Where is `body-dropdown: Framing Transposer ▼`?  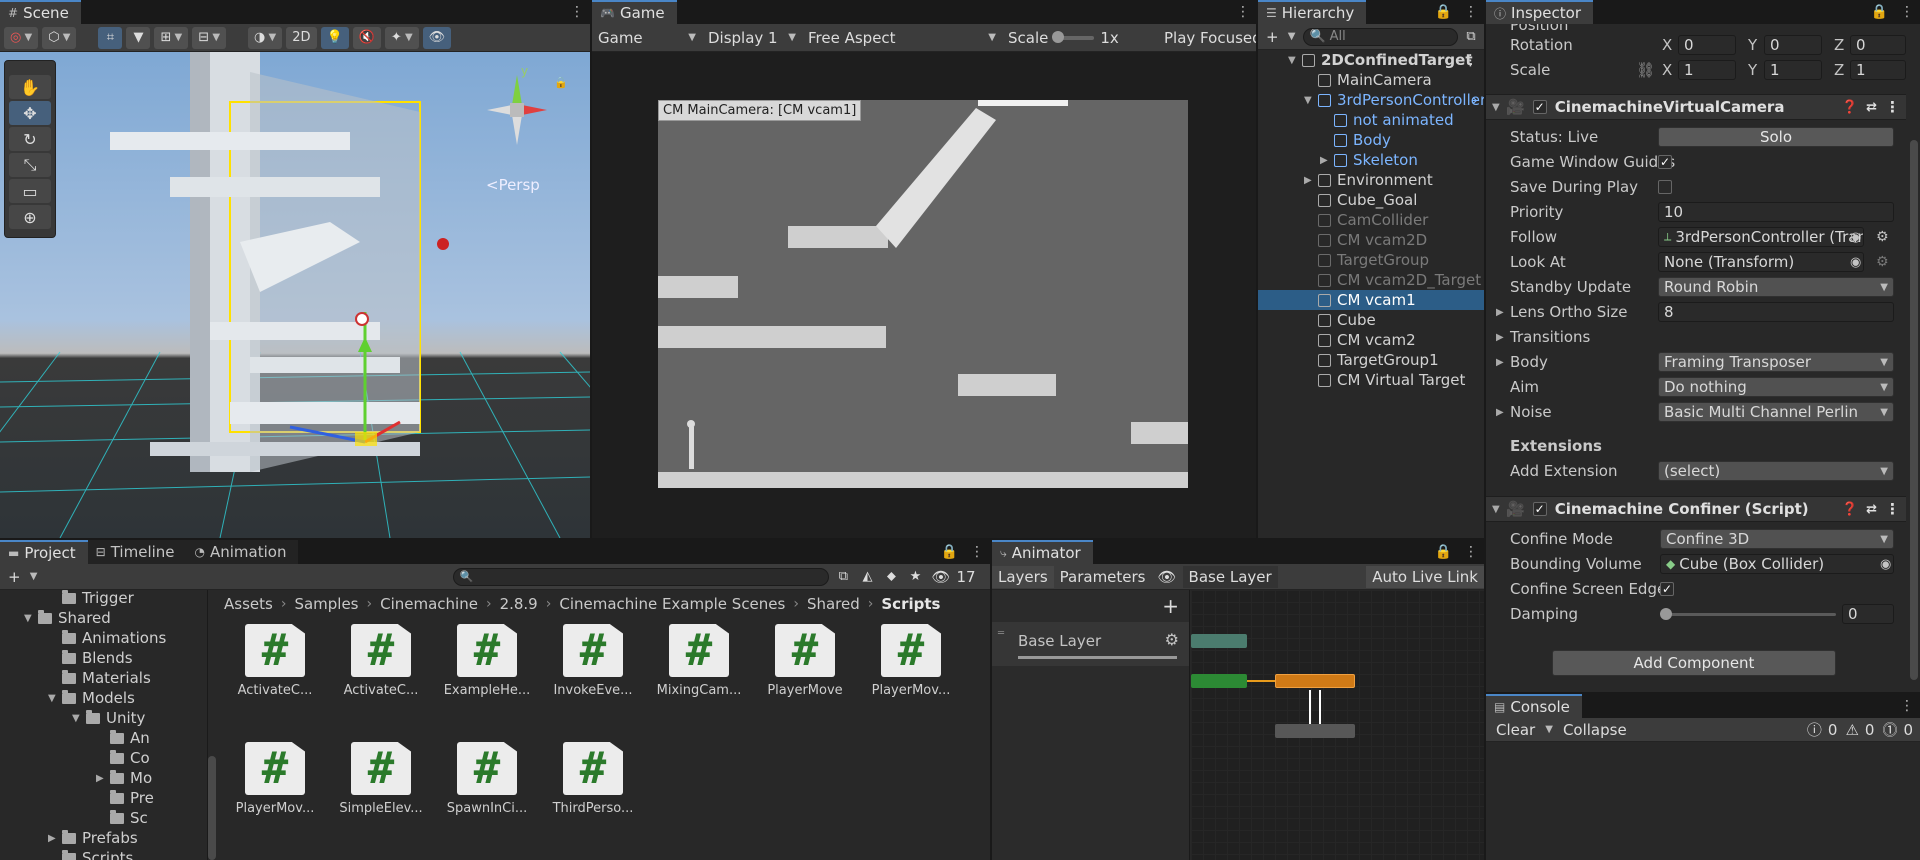
body-dropdown: Framing Transposer ▼ is located at coordinates (1776, 362).